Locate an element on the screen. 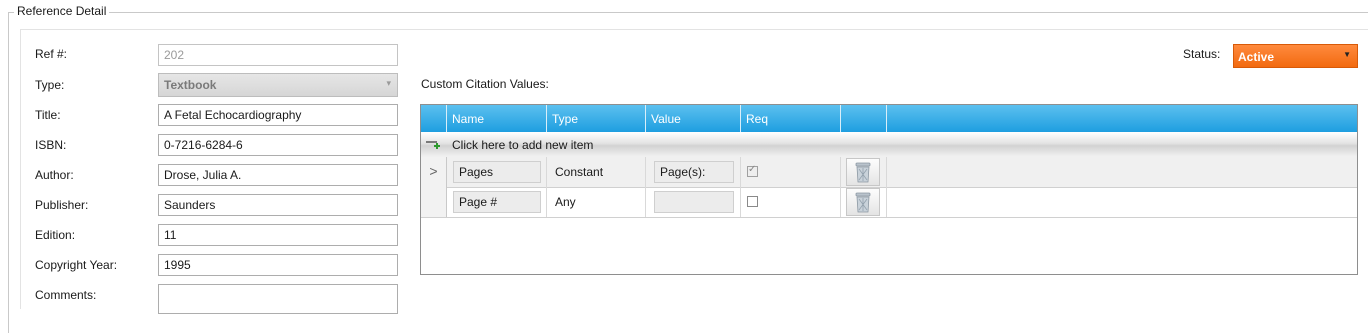 This screenshot has height=333, width=1368. type-select: Textbook ▾ is located at coordinates (278, 85).